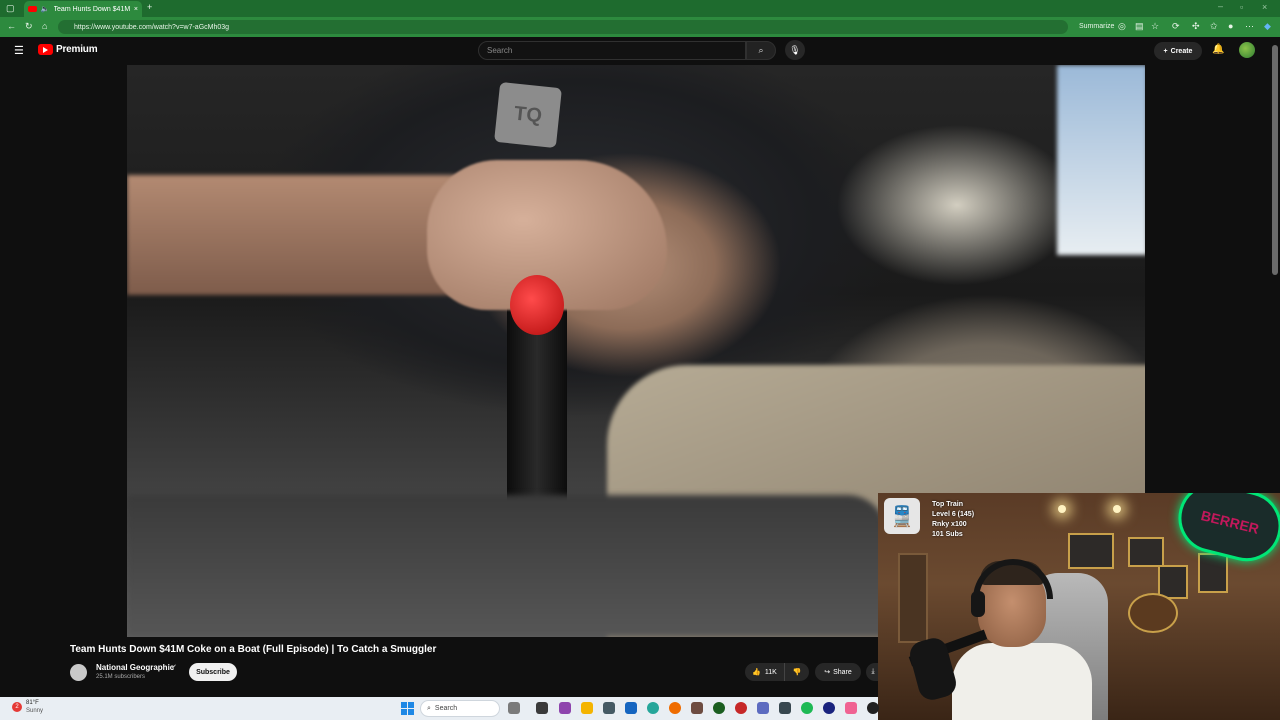 This screenshot has width=1280, height=720. I want to click on terminal-icon, so click(542, 708).